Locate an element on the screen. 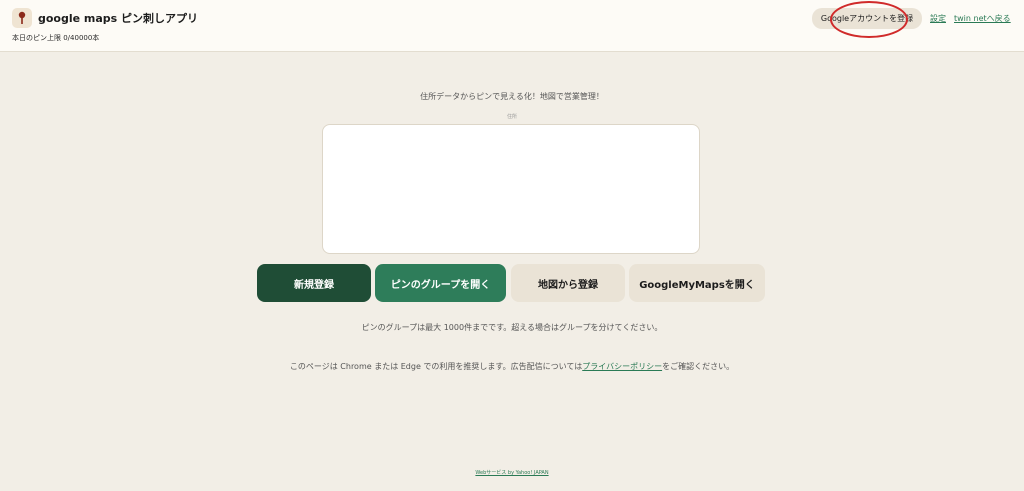 The image size is (1024, 491). register-google-account-button: Googleアカウントを登録 is located at coordinates (867, 18).